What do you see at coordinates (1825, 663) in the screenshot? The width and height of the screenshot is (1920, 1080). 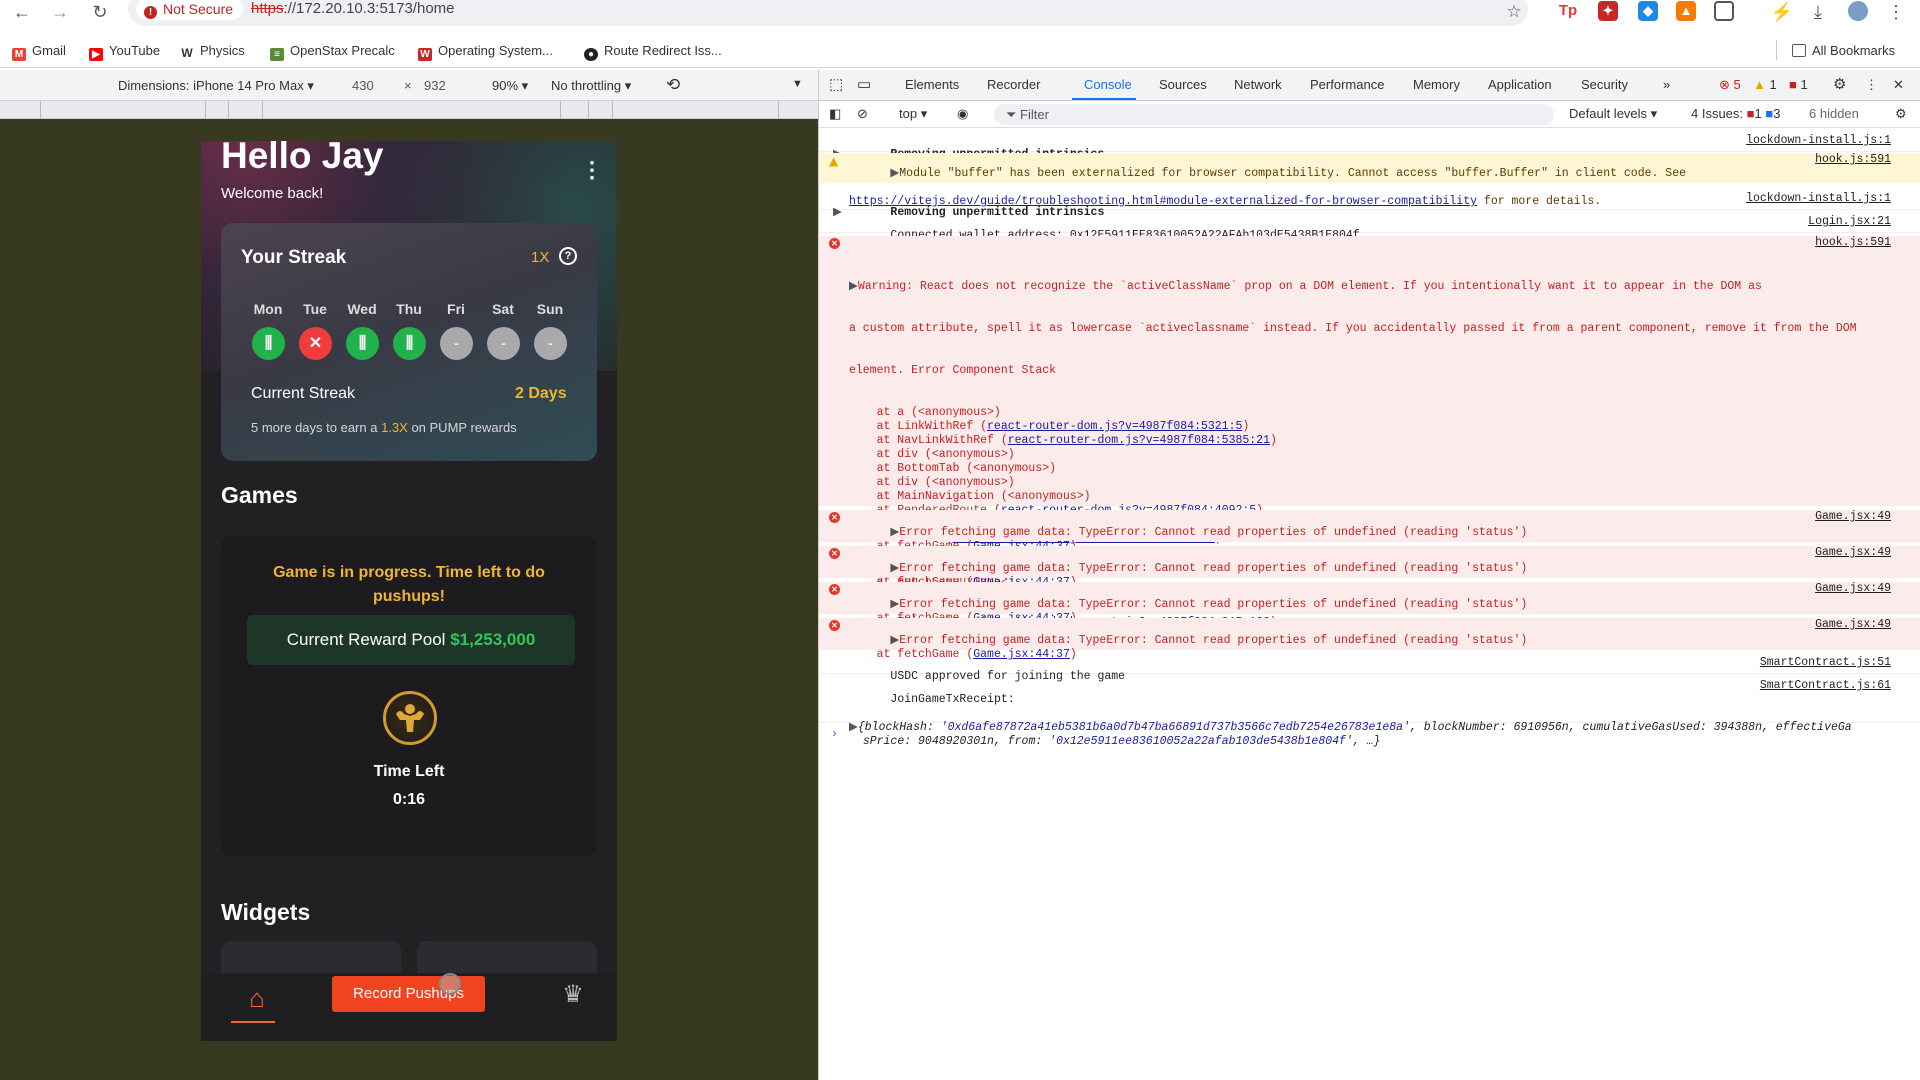 I see `message-source-link: SmartContract.js:51` at bounding box center [1825, 663].